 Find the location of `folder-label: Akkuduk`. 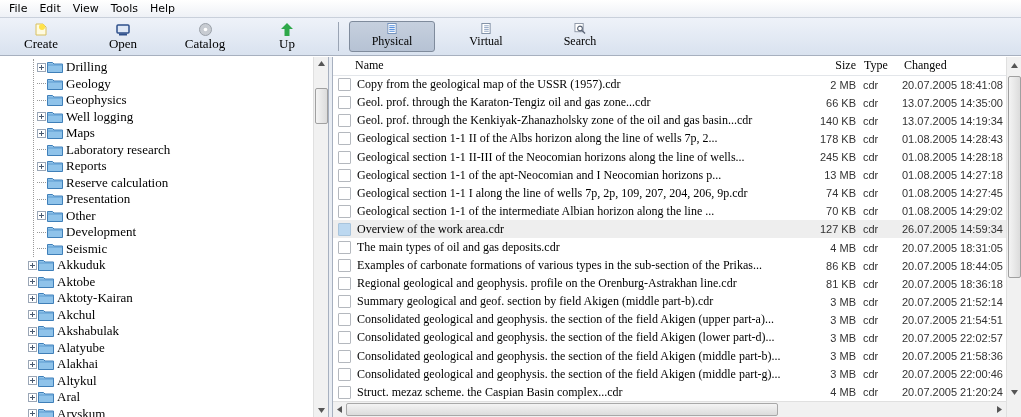

folder-label: Akkuduk is located at coordinates (81, 265).